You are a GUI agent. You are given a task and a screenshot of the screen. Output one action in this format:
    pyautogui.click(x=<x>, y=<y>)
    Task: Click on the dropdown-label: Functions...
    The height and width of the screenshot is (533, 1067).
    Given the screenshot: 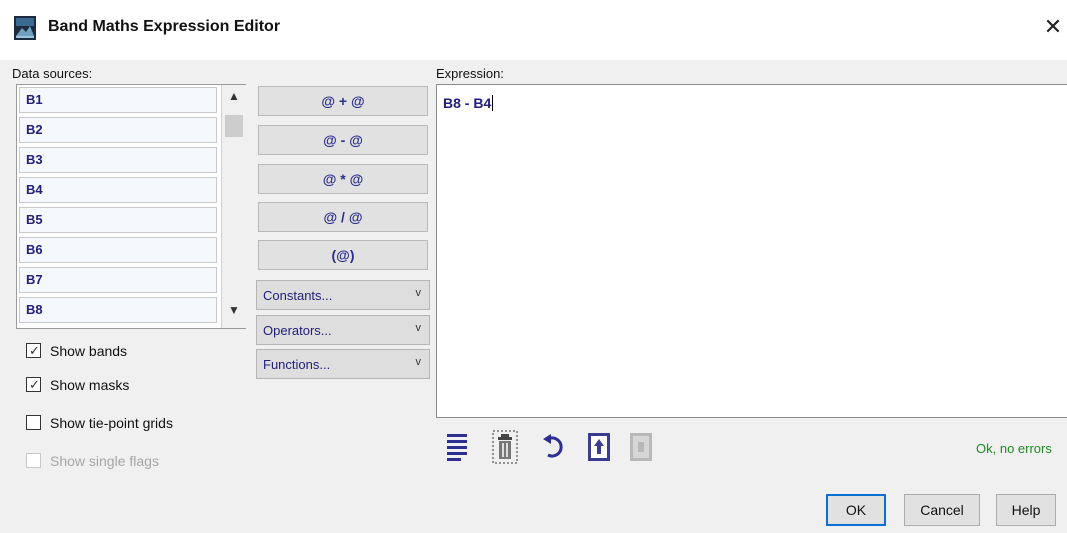 What is the action you would take?
    pyautogui.click(x=297, y=364)
    